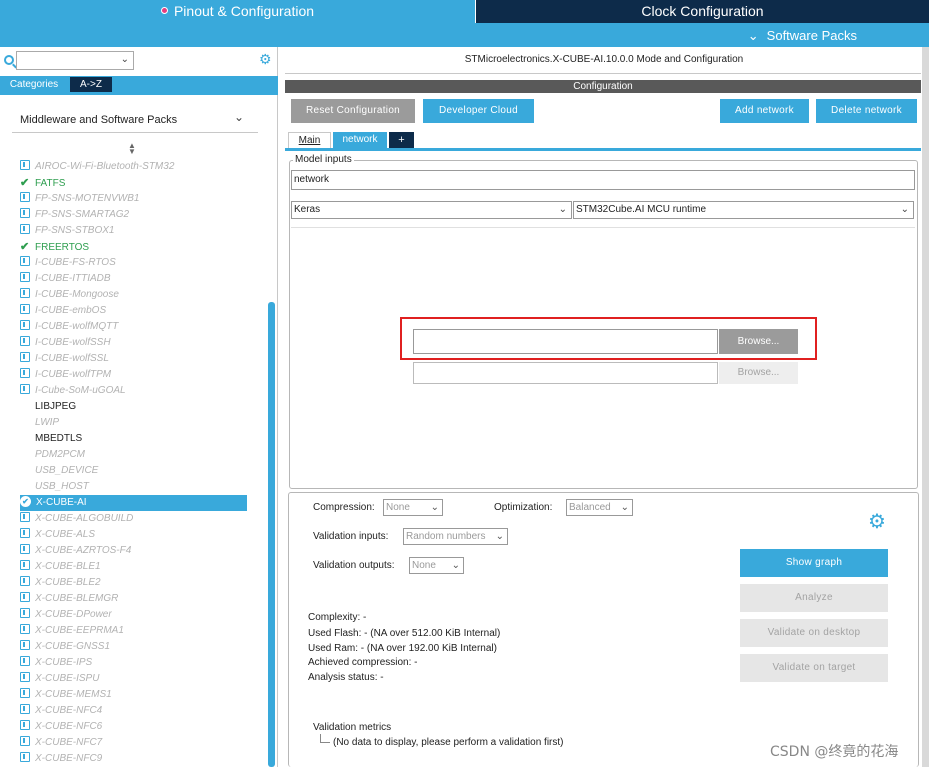 The image size is (929, 767). What do you see at coordinates (133, 359) in the screenshot?
I see `list-item: I-CUBE-wolfSSL` at bounding box center [133, 359].